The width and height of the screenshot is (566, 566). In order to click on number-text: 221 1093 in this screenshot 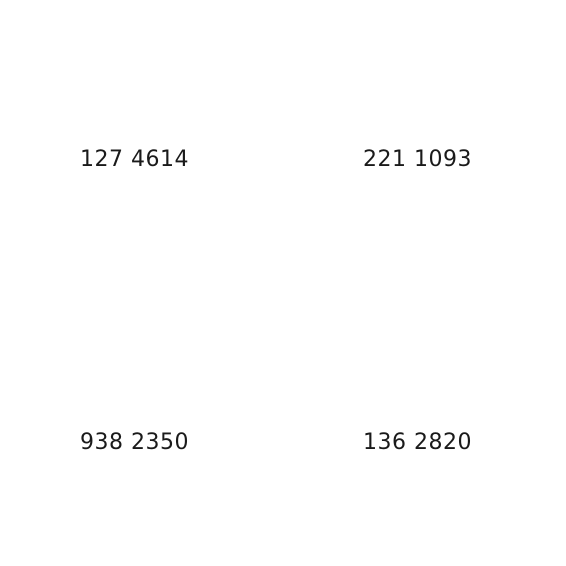, I will do `click(417, 159)`.